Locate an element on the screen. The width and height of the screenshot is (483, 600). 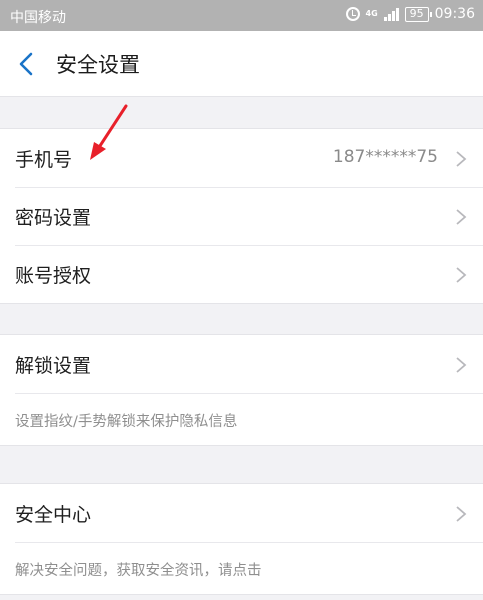
password-settings-row: 密码设置 is located at coordinates (241, 216).